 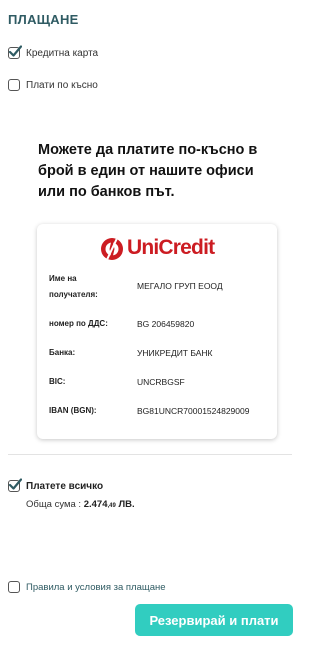 I want to click on payment-section-title: ПЛАЩАНЕ, so click(x=43, y=19).